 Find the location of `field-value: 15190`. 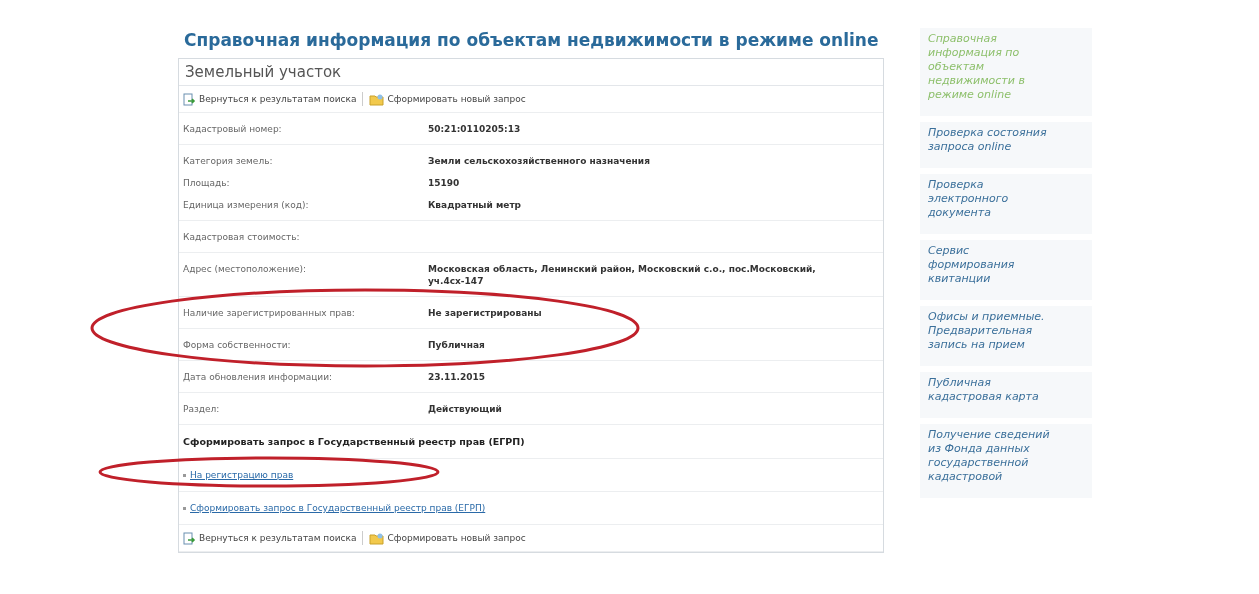

field-value: 15190 is located at coordinates (444, 183).